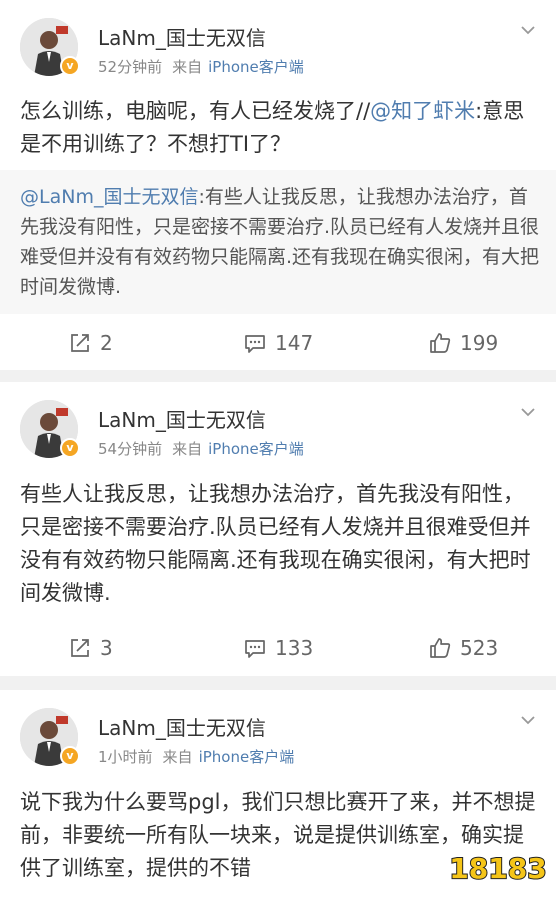 This screenshot has height=900, width=556. What do you see at coordinates (109, 197) in the screenshot?
I see `repost-mention: @LaNm_国士无双信` at bounding box center [109, 197].